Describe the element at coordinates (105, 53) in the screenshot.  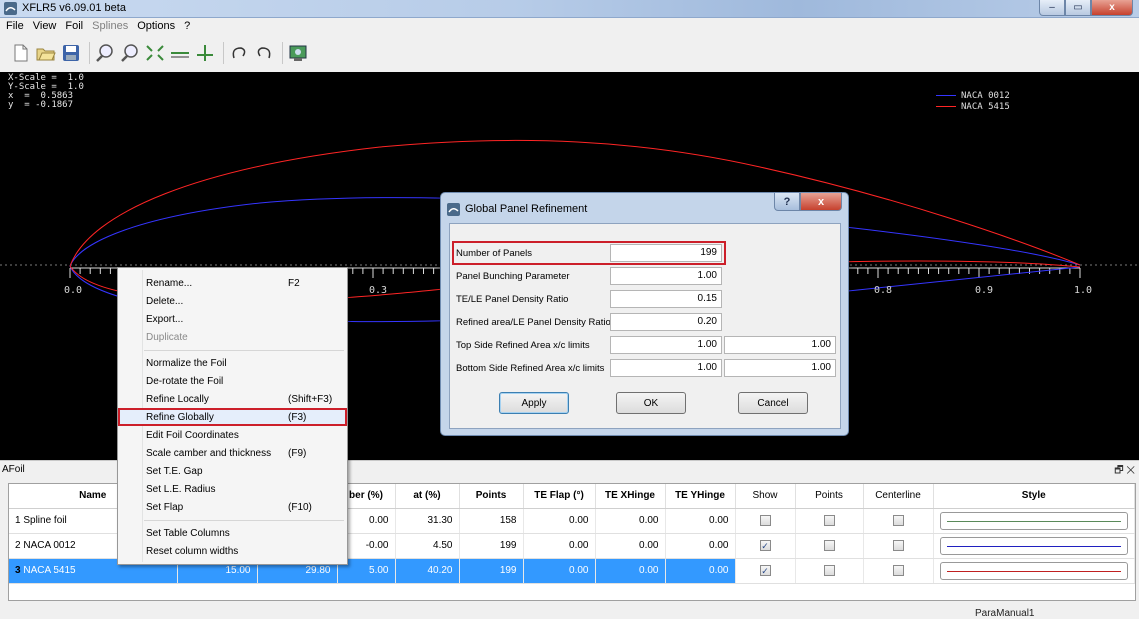
I see `zoom-in-icon` at that location.